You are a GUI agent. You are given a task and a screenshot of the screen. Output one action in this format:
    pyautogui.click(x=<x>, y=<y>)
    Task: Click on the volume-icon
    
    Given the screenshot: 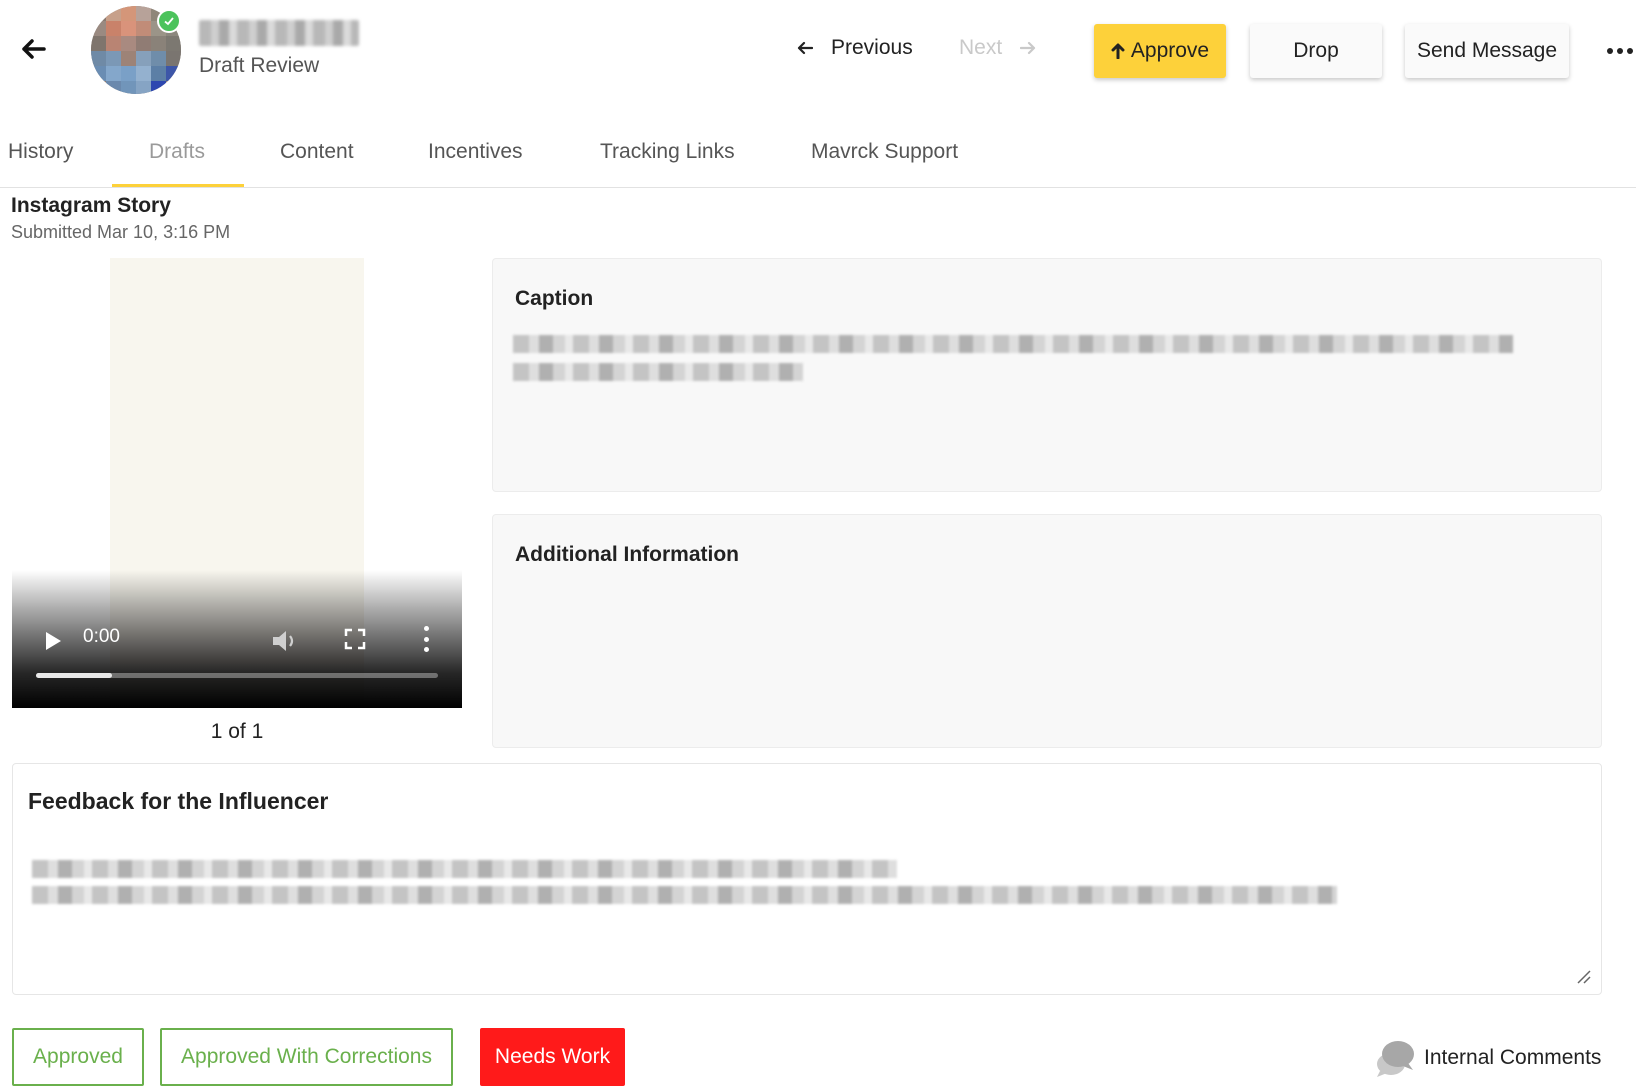 What is the action you would take?
    pyautogui.click(x=283, y=641)
    